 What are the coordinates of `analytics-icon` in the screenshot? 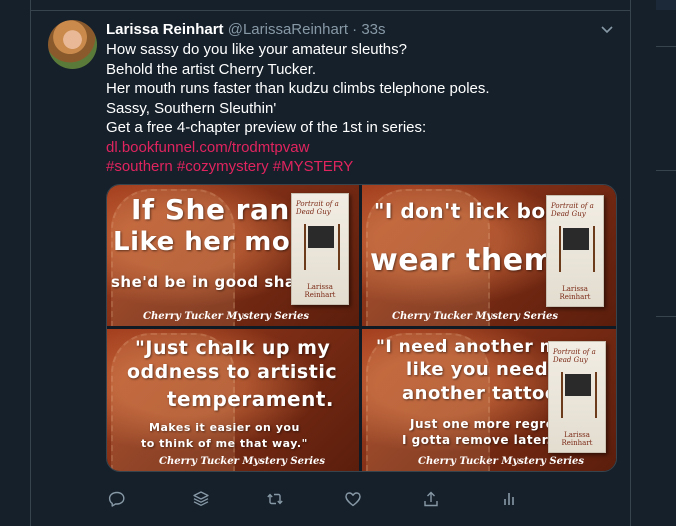 It's located at (509, 499).